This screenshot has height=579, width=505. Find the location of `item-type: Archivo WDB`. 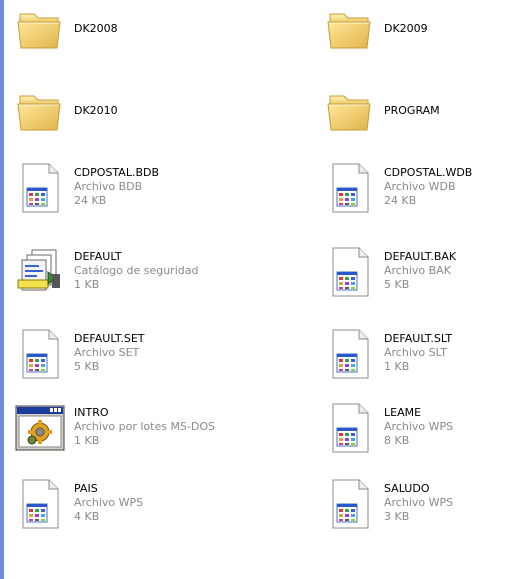

item-type: Archivo WDB is located at coordinates (420, 186).